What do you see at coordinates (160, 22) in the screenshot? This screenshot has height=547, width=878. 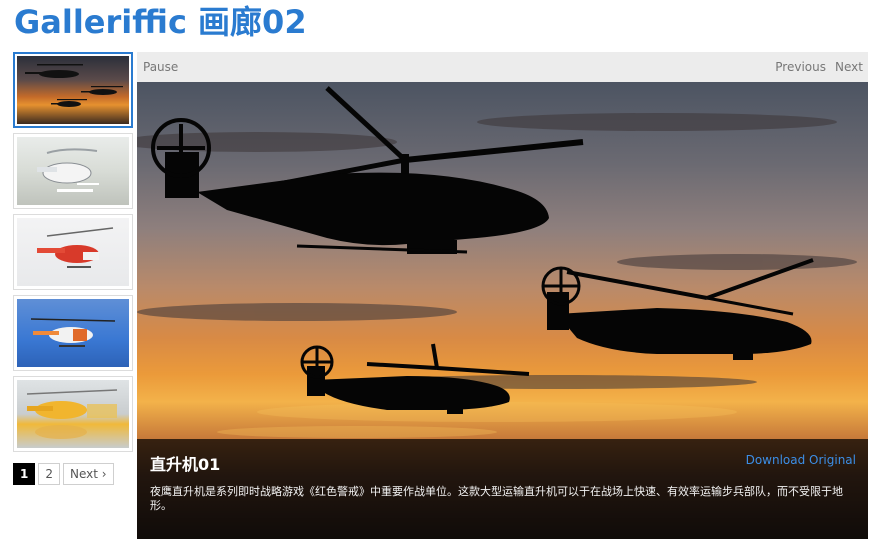 I see `page-title: Galleriffic 画廊02` at bounding box center [160, 22].